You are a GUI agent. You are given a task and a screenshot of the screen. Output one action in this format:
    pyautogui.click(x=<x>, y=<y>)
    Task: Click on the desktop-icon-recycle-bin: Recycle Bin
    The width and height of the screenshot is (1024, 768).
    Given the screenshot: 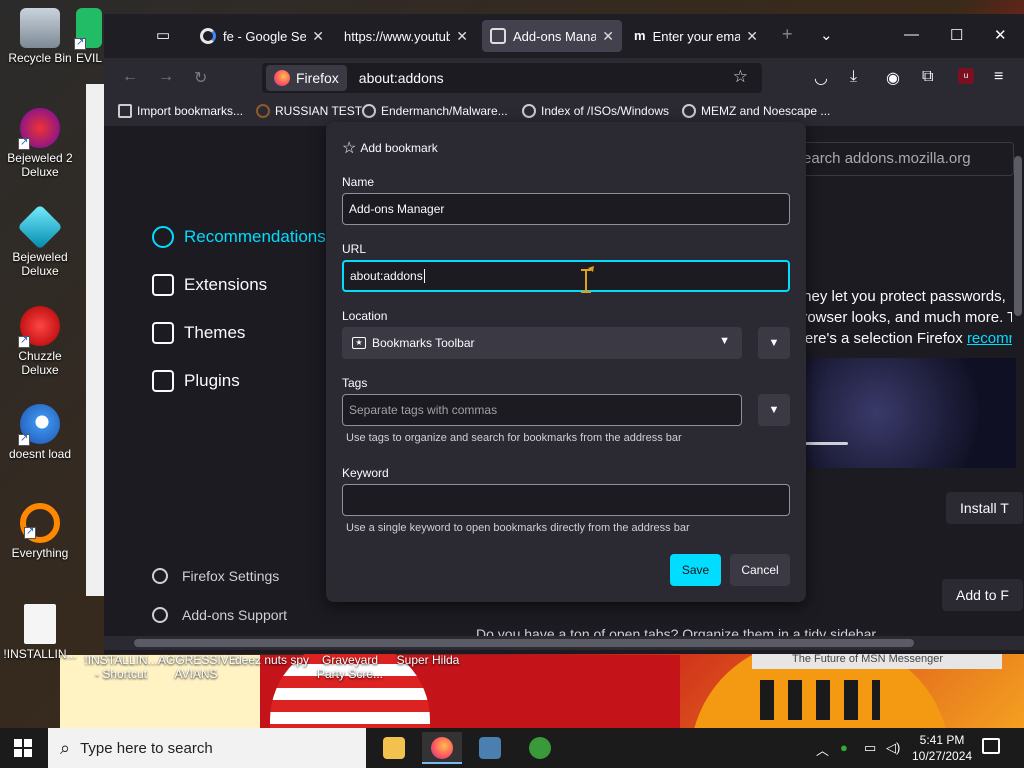 What is the action you would take?
    pyautogui.click(x=40, y=36)
    